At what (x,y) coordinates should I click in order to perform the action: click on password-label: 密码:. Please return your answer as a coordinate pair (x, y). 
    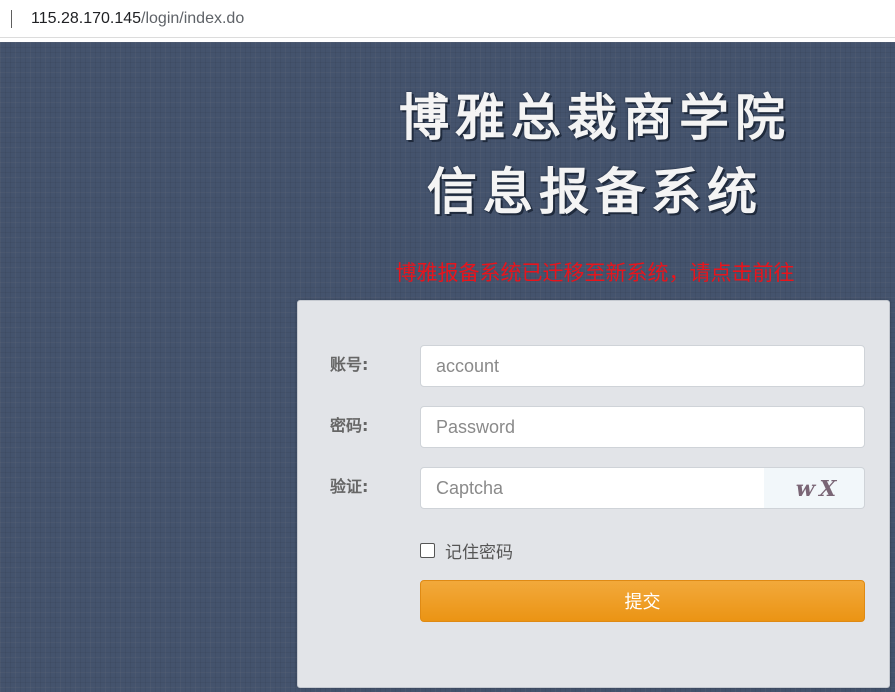
    Looking at the image, I should click on (349, 425).